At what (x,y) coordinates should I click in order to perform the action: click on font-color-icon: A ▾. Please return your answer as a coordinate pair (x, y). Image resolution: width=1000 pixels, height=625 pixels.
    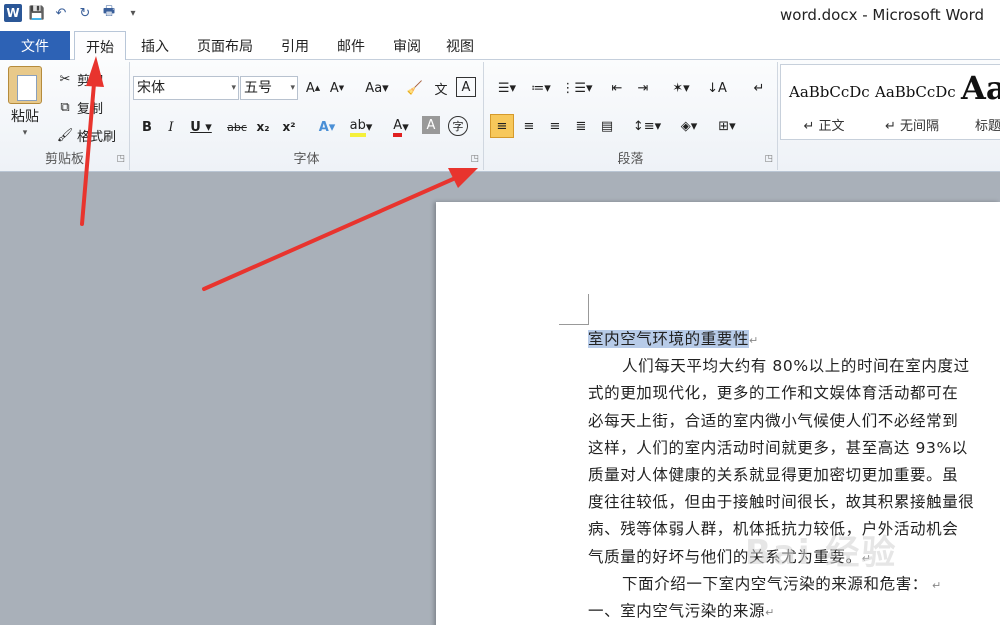
    Looking at the image, I should click on (401, 127).